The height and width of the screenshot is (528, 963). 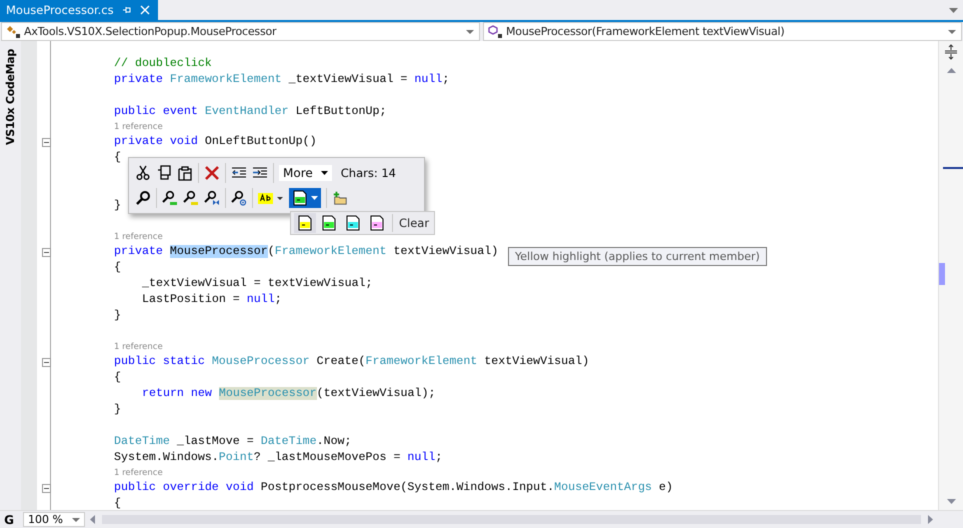 I want to click on add-folder-icon, so click(x=340, y=198).